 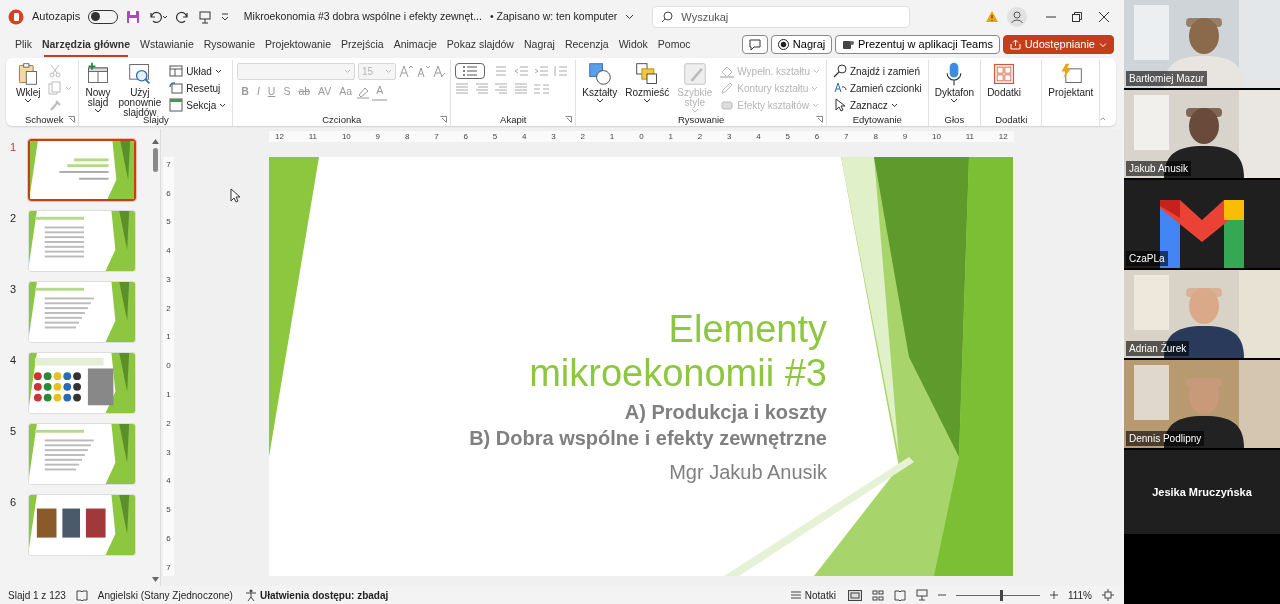 I want to click on effects-icon, so click(x=727, y=105).